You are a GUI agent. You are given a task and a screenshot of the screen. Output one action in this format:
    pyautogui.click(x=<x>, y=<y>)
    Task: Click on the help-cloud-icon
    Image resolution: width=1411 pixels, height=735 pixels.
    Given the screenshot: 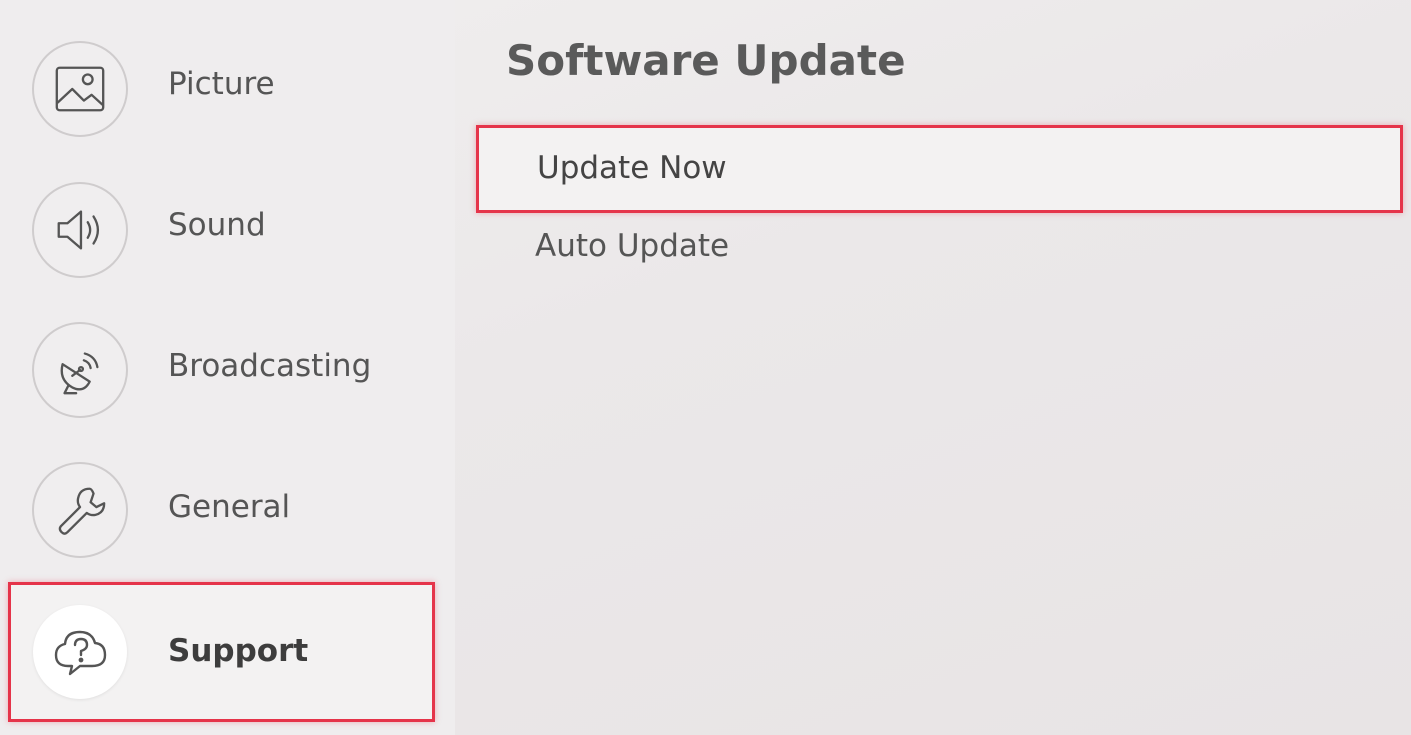 What is the action you would take?
    pyautogui.click(x=80, y=652)
    